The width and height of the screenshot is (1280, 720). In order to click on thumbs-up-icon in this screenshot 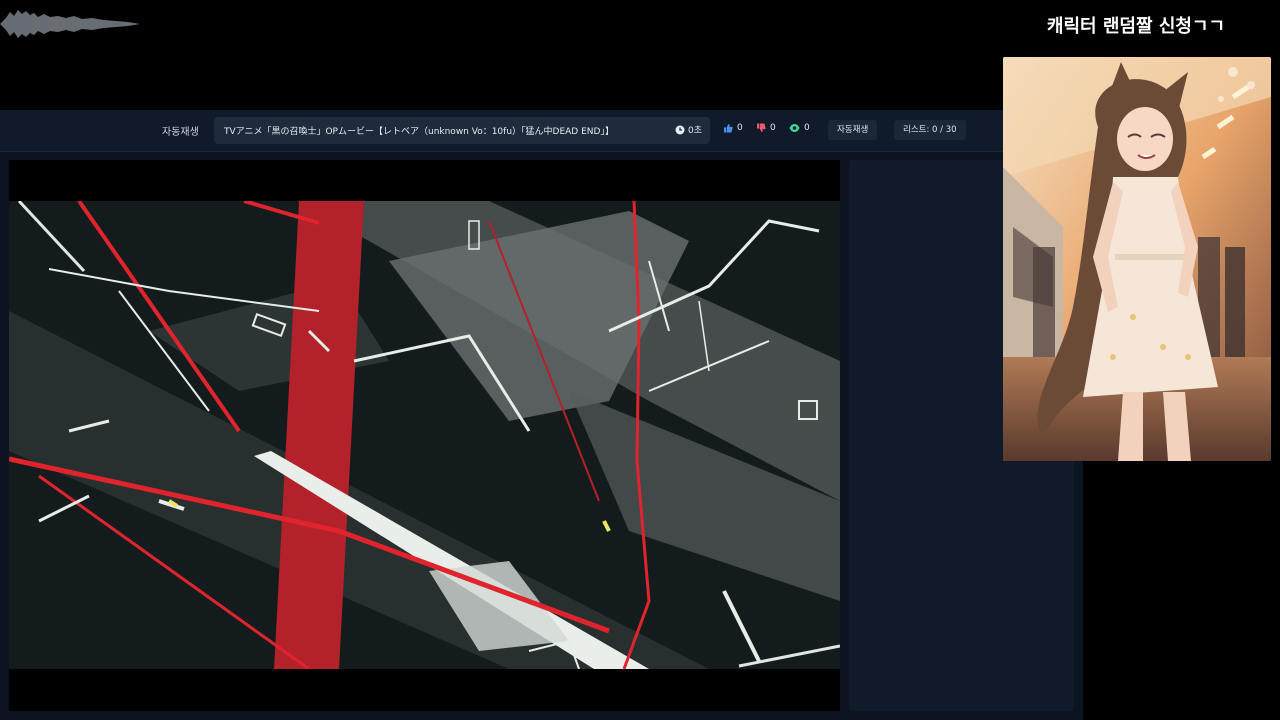, I will do `click(728, 128)`.